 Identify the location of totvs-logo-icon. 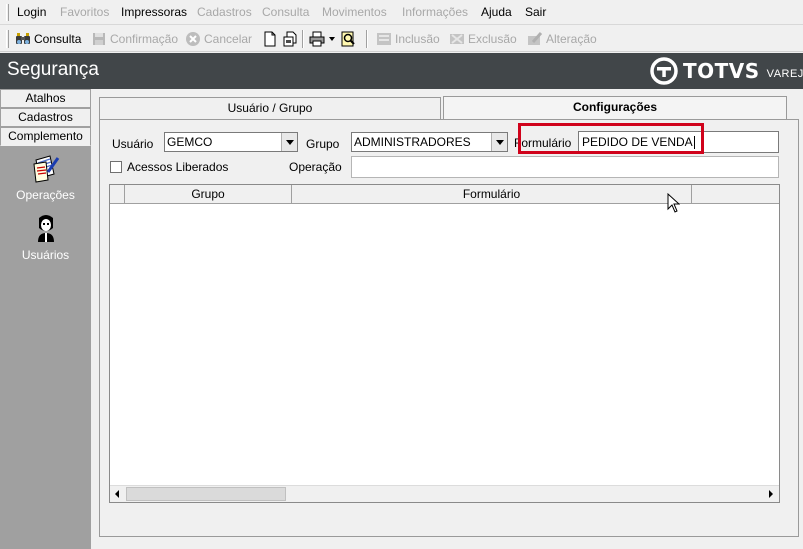
(664, 71).